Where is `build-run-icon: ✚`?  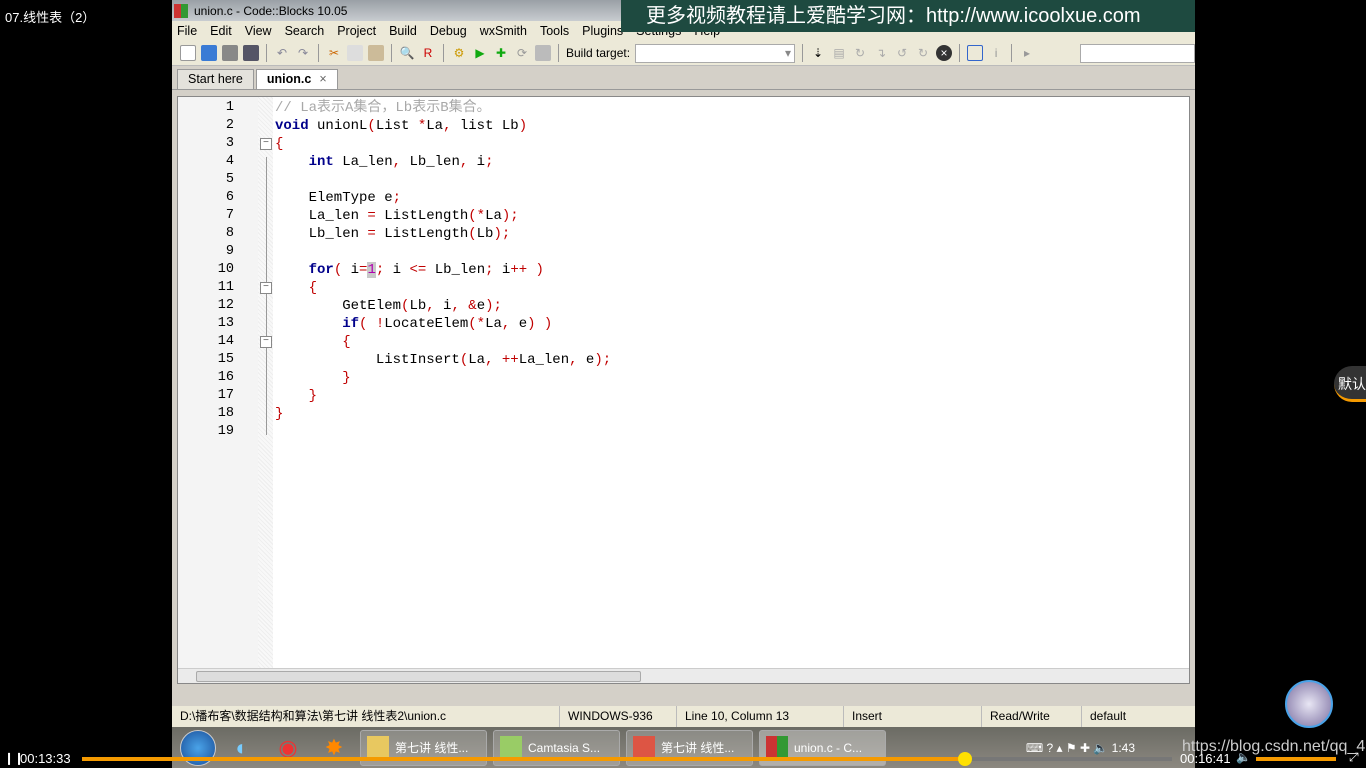 build-run-icon: ✚ is located at coordinates (501, 53).